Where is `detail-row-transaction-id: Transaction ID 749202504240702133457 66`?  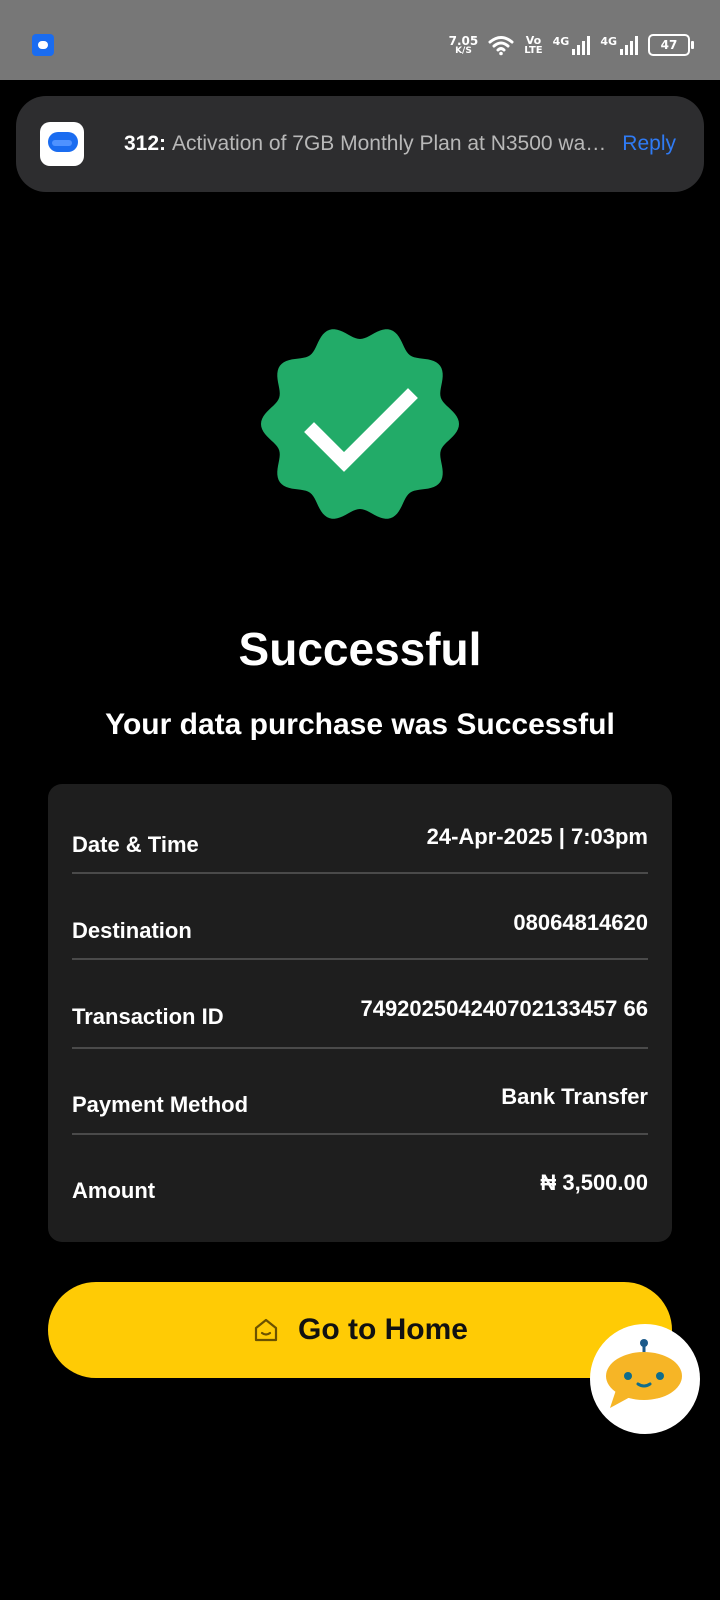 detail-row-transaction-id: Transaction ID 749202504240702133457 66 is located at coordinates (360, 1004).